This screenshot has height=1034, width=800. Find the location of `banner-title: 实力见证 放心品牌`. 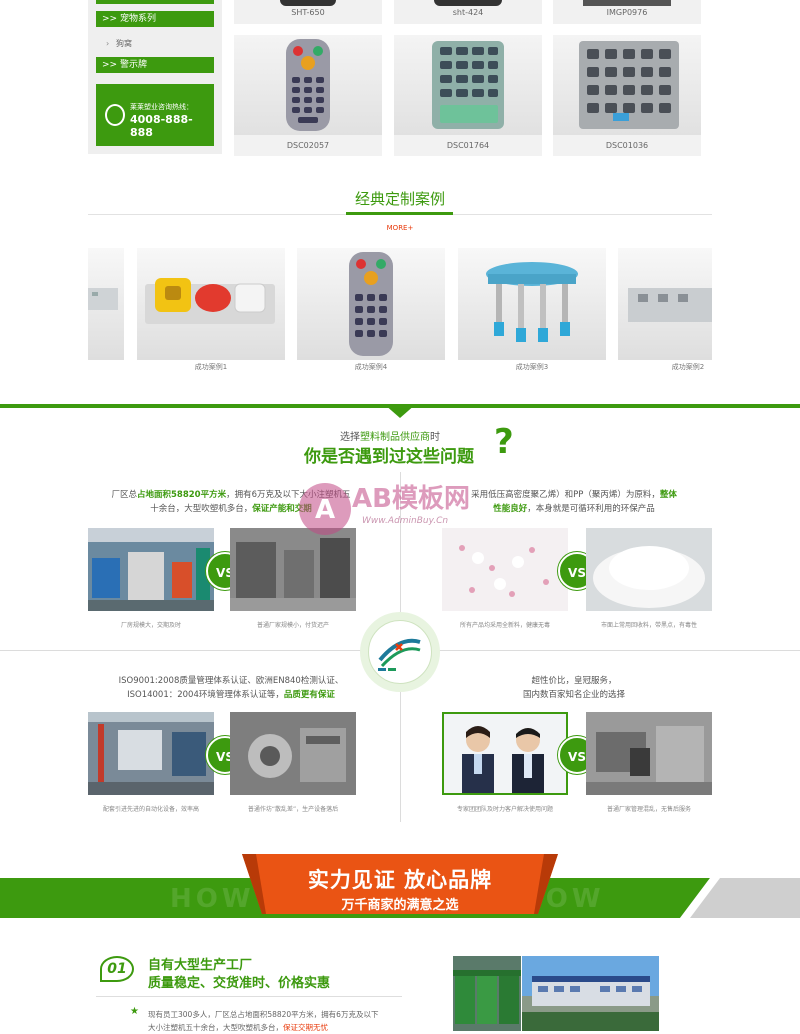

banner-title: 实力见证 放心品牌 is located at coordinates (400, 880).